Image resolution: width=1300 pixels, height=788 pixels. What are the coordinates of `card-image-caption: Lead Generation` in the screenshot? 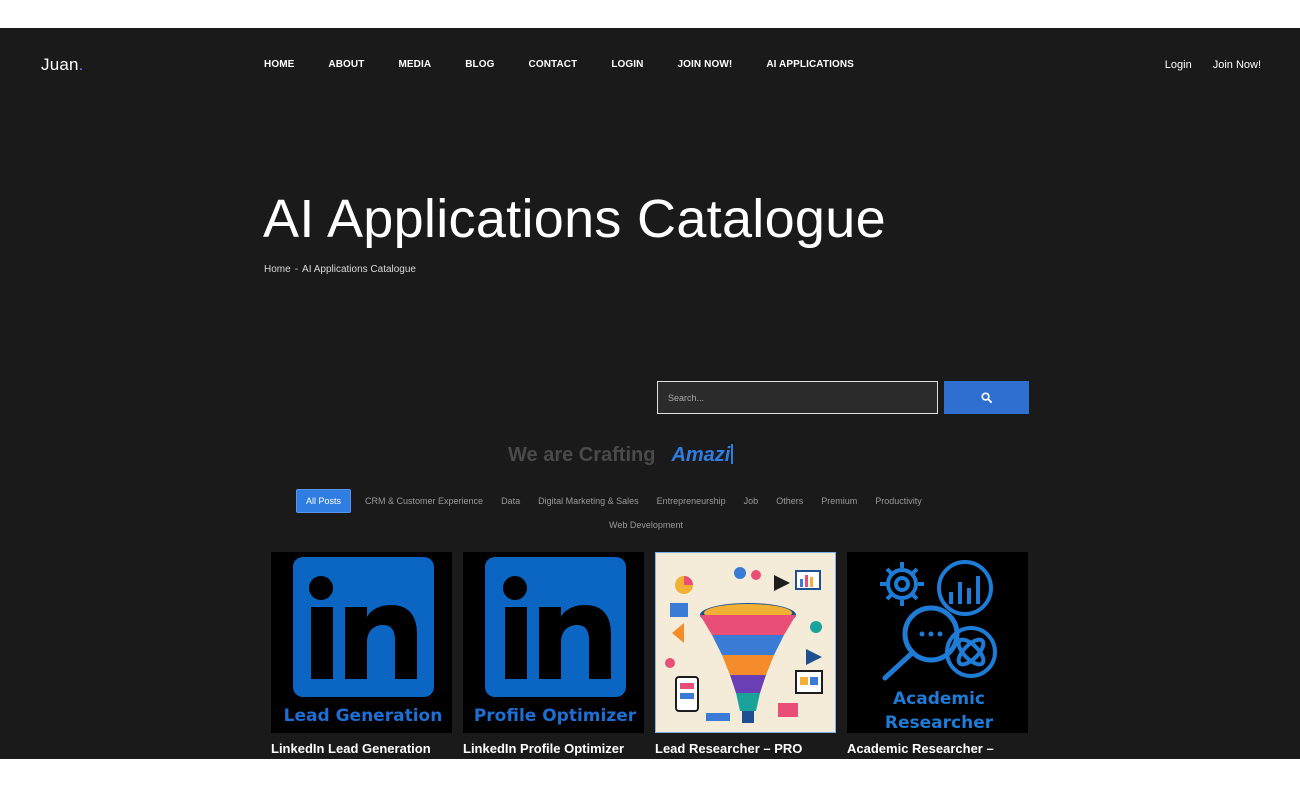 It's located at (363, 716).